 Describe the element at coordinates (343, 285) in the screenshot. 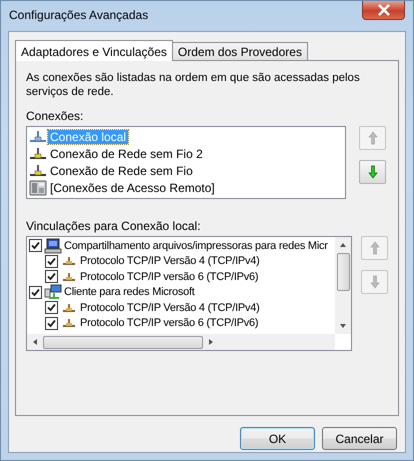

I see `vertical-scrollbar` at that location.